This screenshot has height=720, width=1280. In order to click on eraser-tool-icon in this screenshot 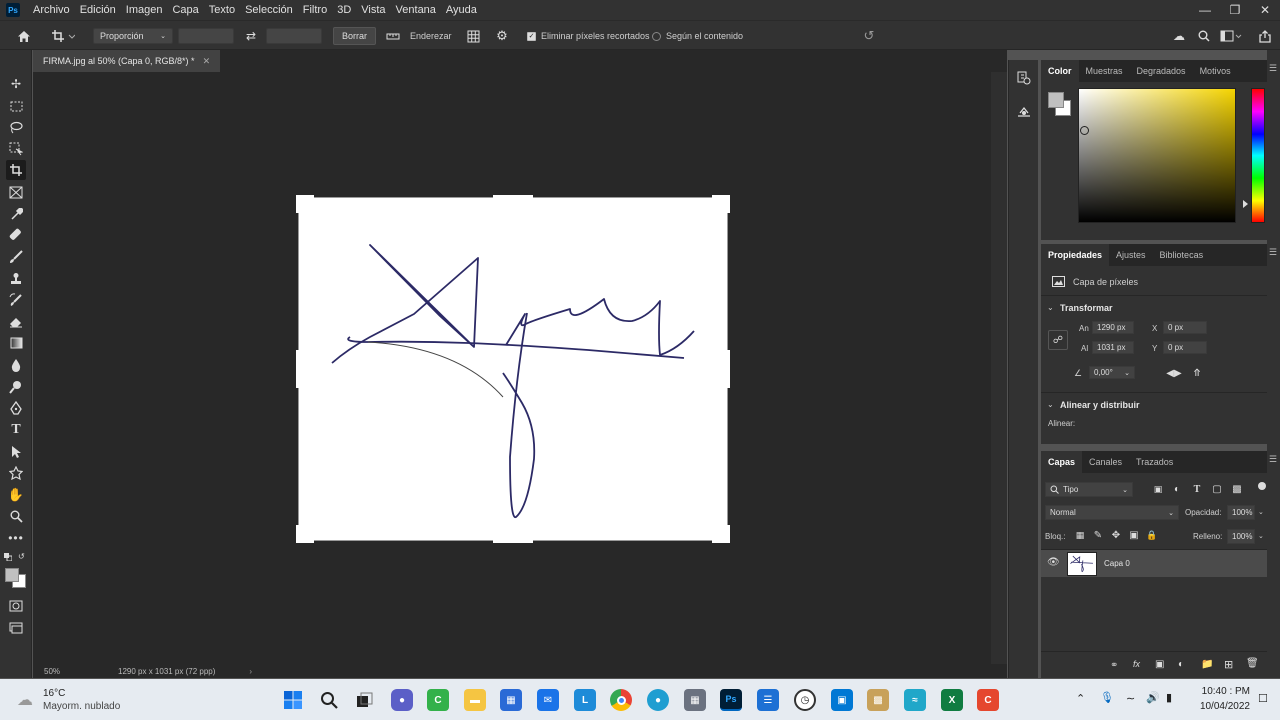, I will do `click(16, 322)`.